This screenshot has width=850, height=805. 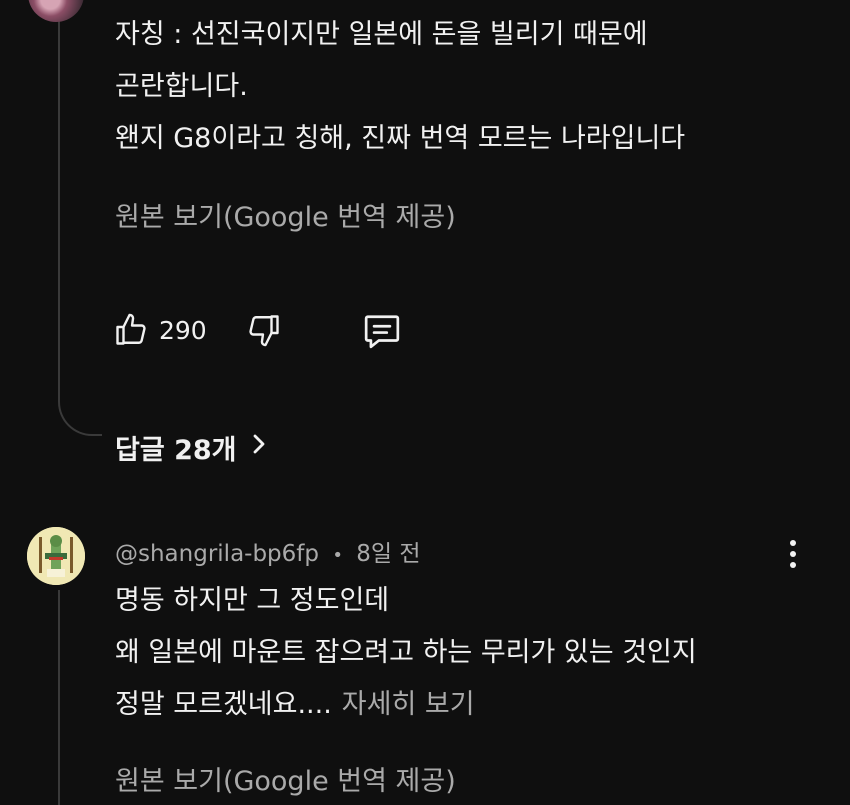 What do you see at coordinates (388, 554) in the screenshot?
I see `comment-time: 8일 전` at bounding box center [388, 554].